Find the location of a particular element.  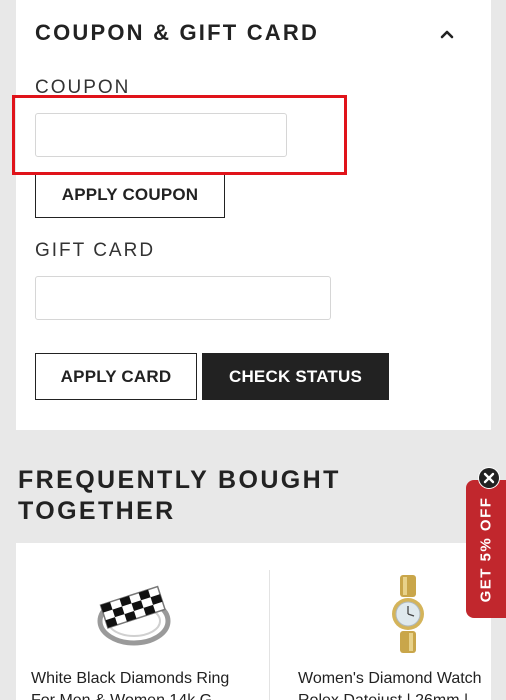

promo-tab: GET 5% OFF is located at coordinates (486, 549).